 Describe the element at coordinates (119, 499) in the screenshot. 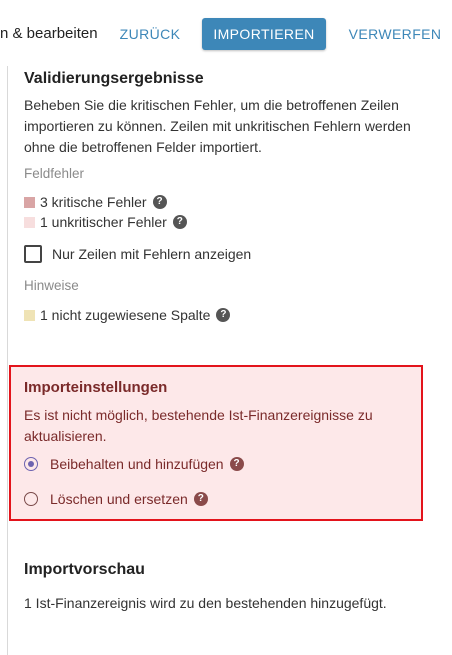

I see `option-replace-label: Löschen und ersetzen` at that location.